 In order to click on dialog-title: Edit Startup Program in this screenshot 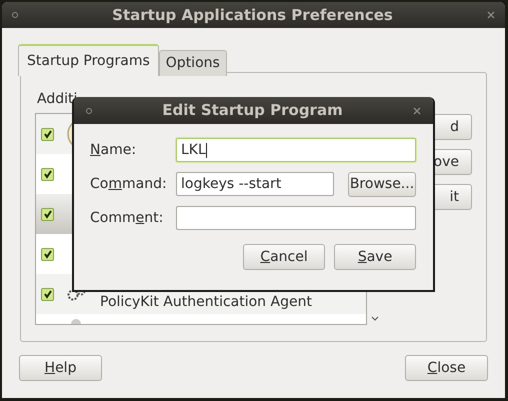, I will do `click(252, 111)`.